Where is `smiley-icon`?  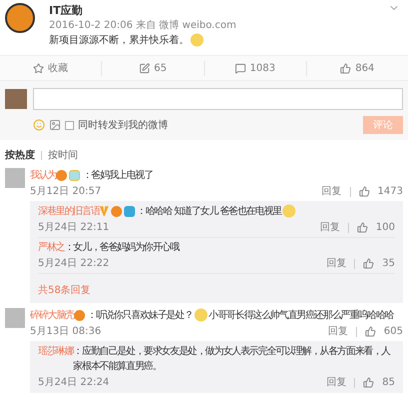 smiley-icon is located at coordinates (39, 125).